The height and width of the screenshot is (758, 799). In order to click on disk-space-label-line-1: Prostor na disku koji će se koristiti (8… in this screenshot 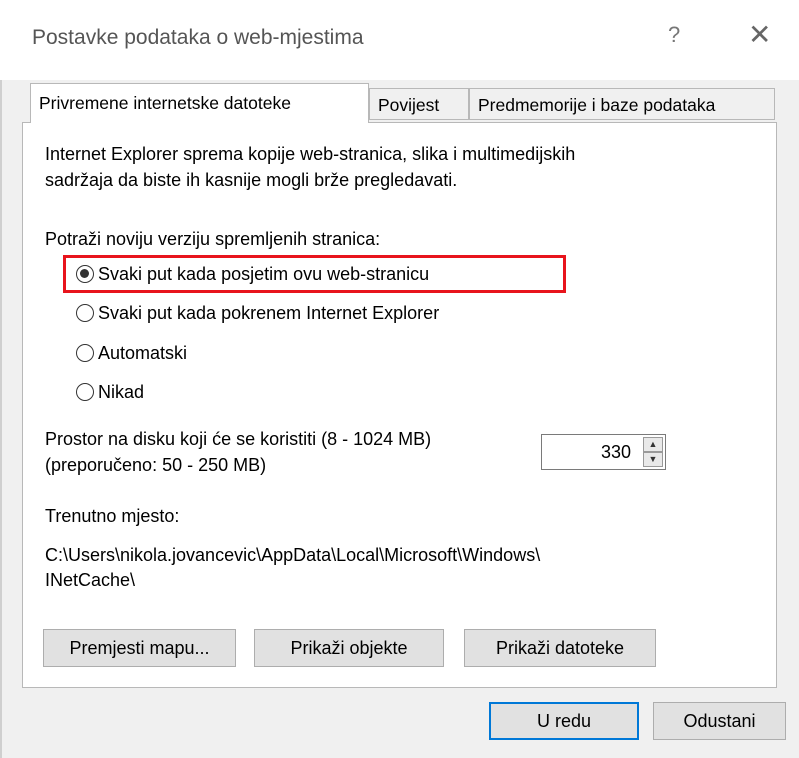, I will do `click(238, 439)`.